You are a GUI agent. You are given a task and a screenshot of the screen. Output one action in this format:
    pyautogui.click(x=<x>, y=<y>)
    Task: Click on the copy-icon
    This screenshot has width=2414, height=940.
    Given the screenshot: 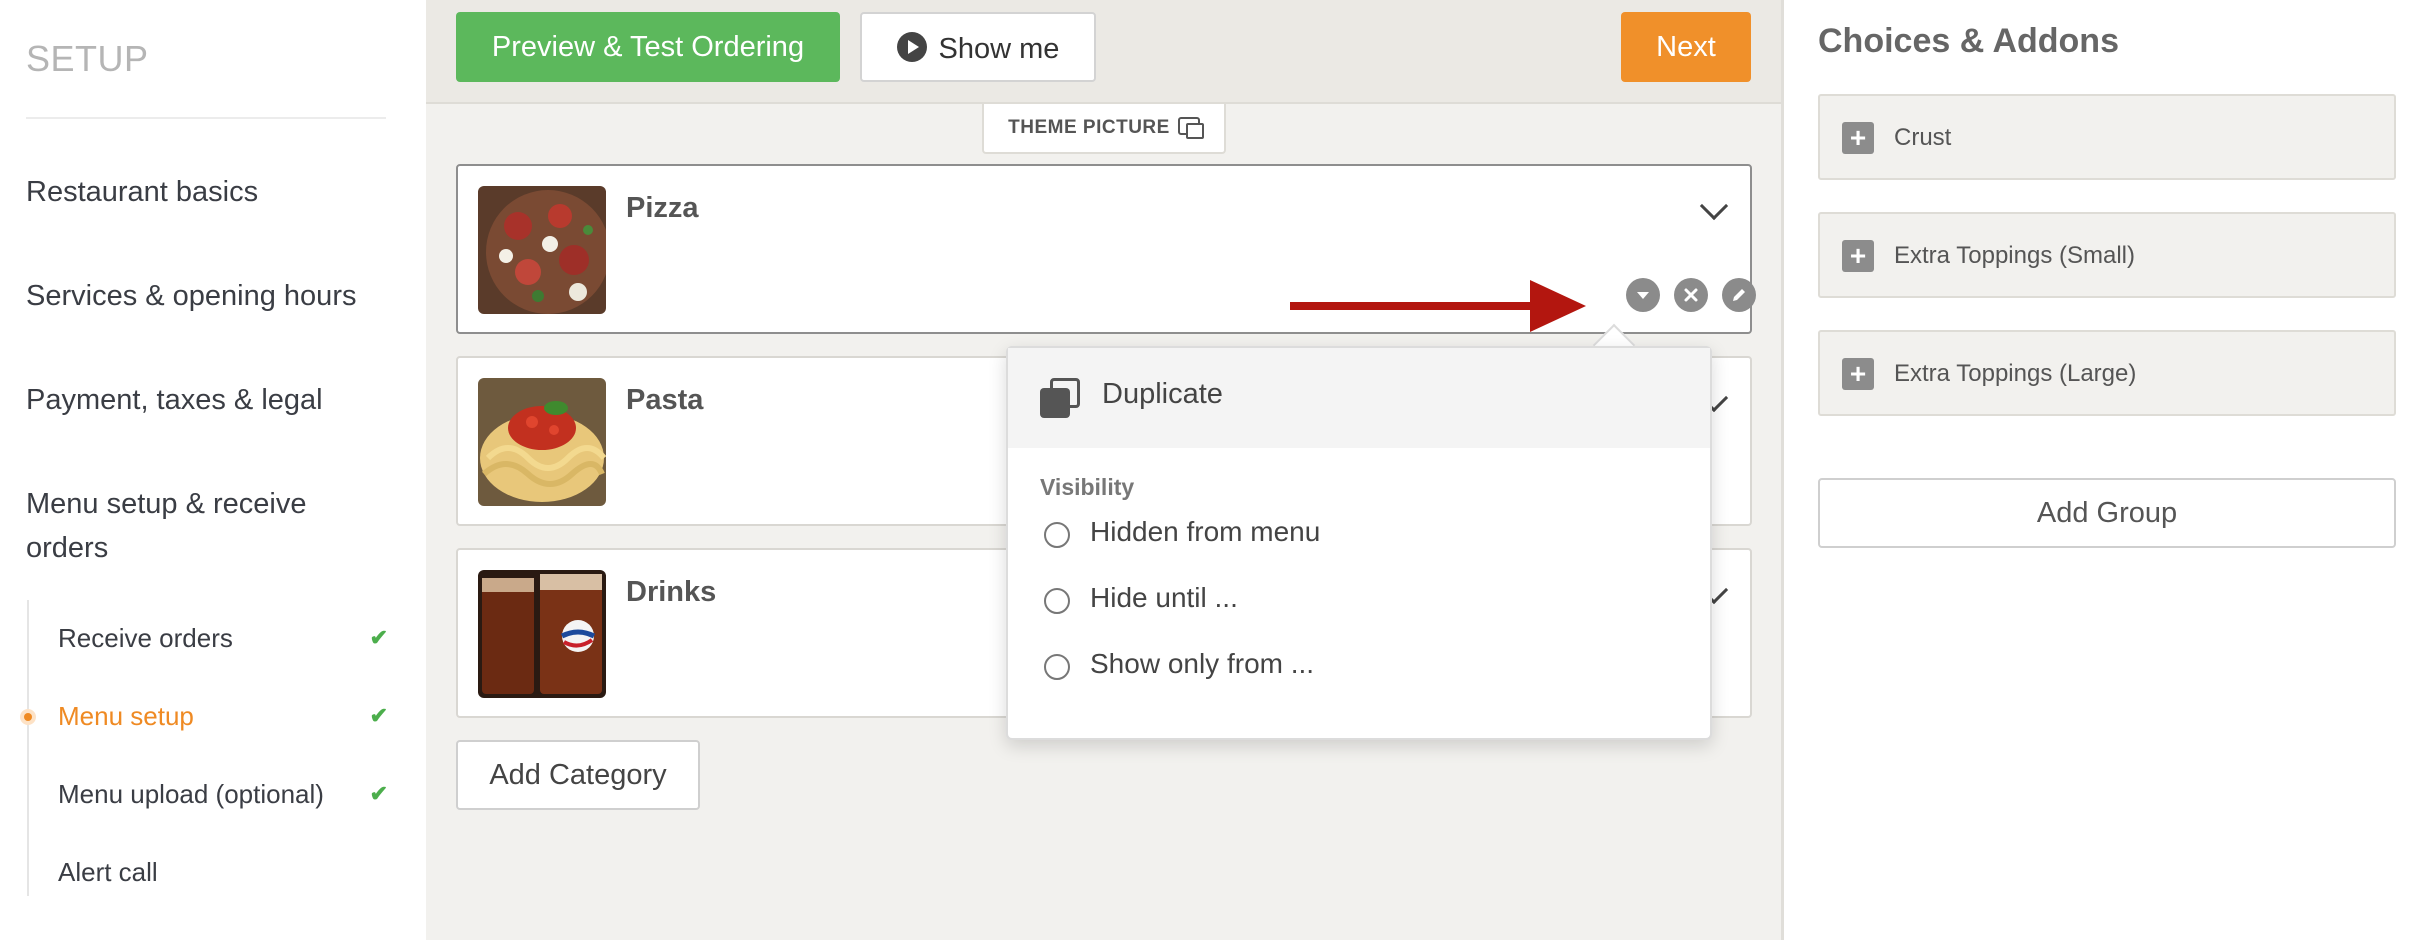 What is the action you would take?
    pyautogui.click(x=1190, y=127)
    